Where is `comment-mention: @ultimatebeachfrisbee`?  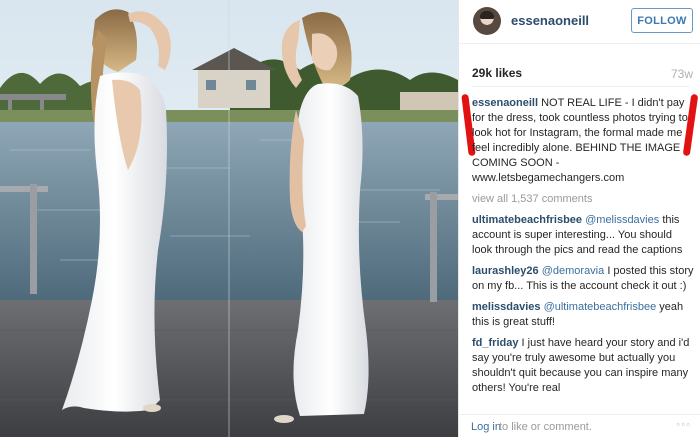 comment-mention: @ultimatebeachfrisbee is located at coordinates (600, 307).